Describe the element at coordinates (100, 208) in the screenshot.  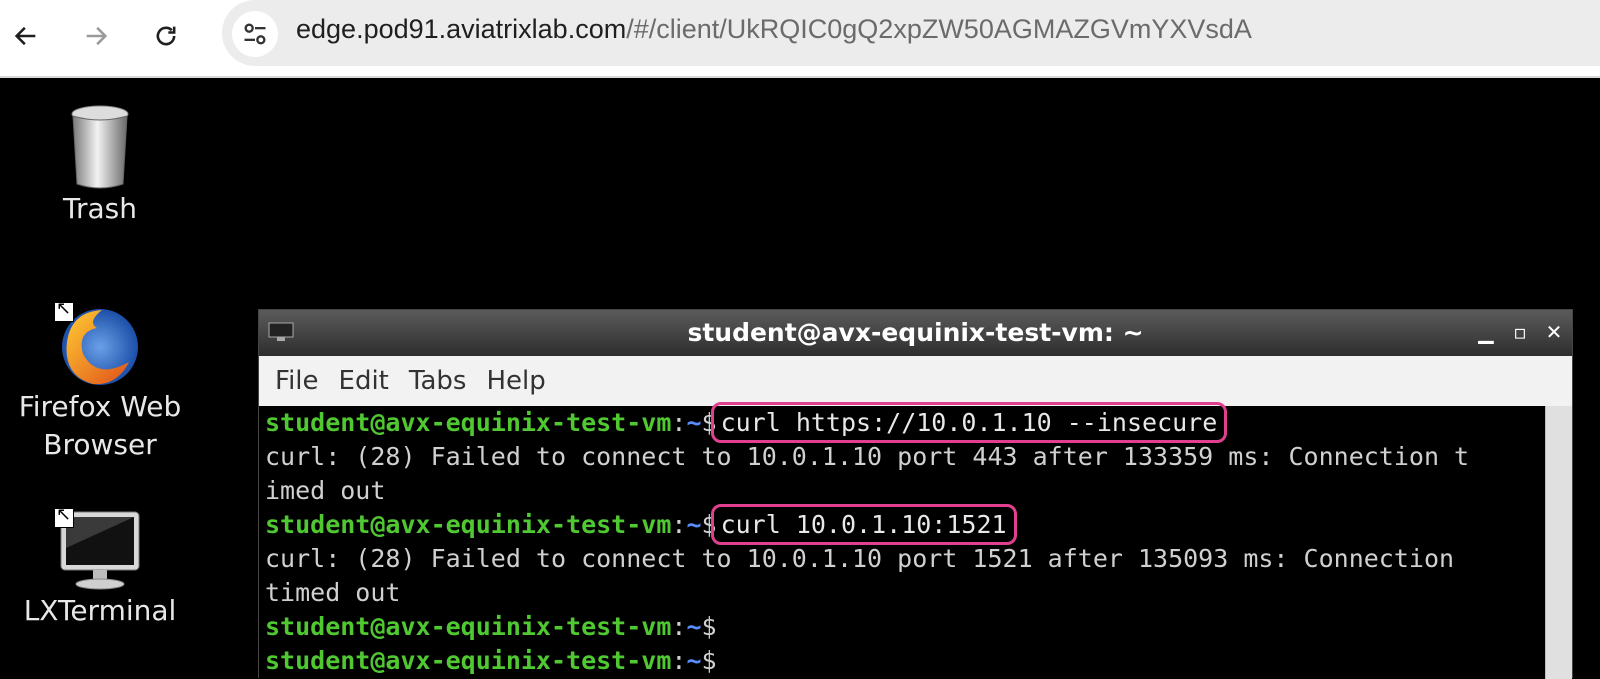
I see `desktop-icon-label: Trash` at that location.